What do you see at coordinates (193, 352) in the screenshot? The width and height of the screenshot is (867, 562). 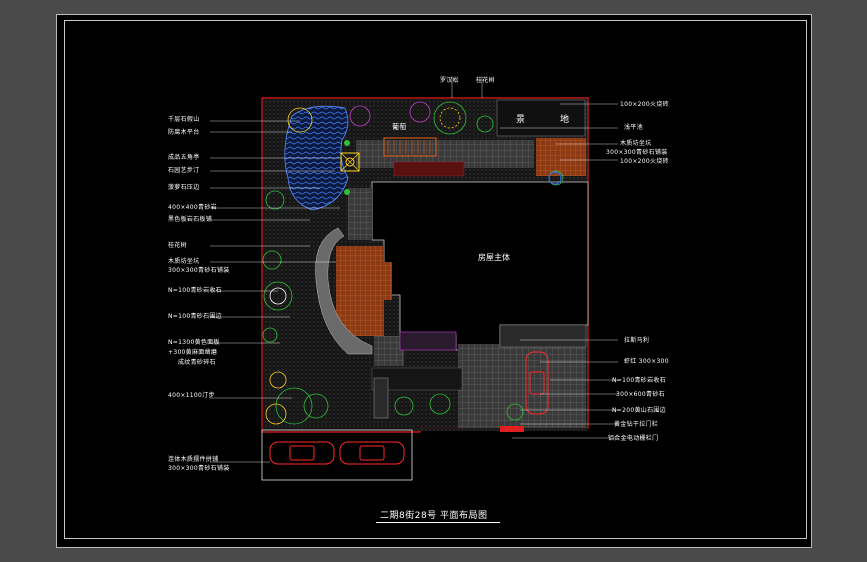 I see `left-label-13: +300黄麻面凿磨` at bounding box center [193, 352].